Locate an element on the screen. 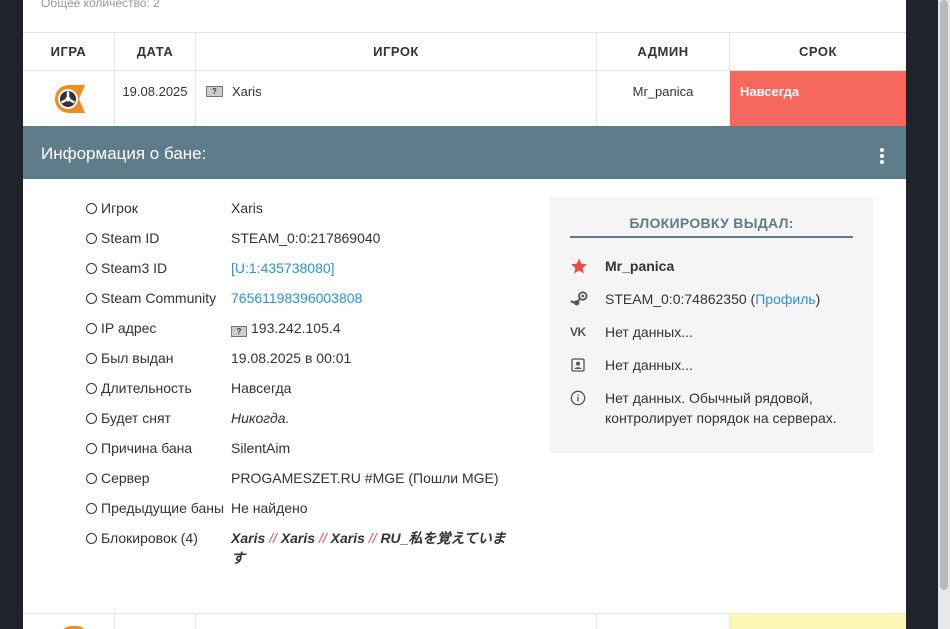  detail-steam3-id: Steam3 ID [U:1:435738080] is located at coordinates (296, 268).